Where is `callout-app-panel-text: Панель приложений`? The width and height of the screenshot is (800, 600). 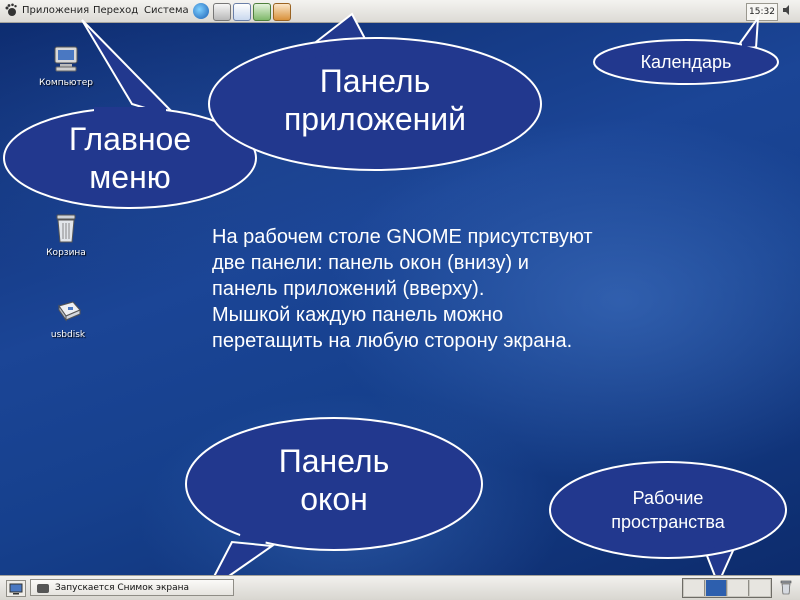
callout-app-panel-text: Панель приложений is located at coordinates (375, 100).